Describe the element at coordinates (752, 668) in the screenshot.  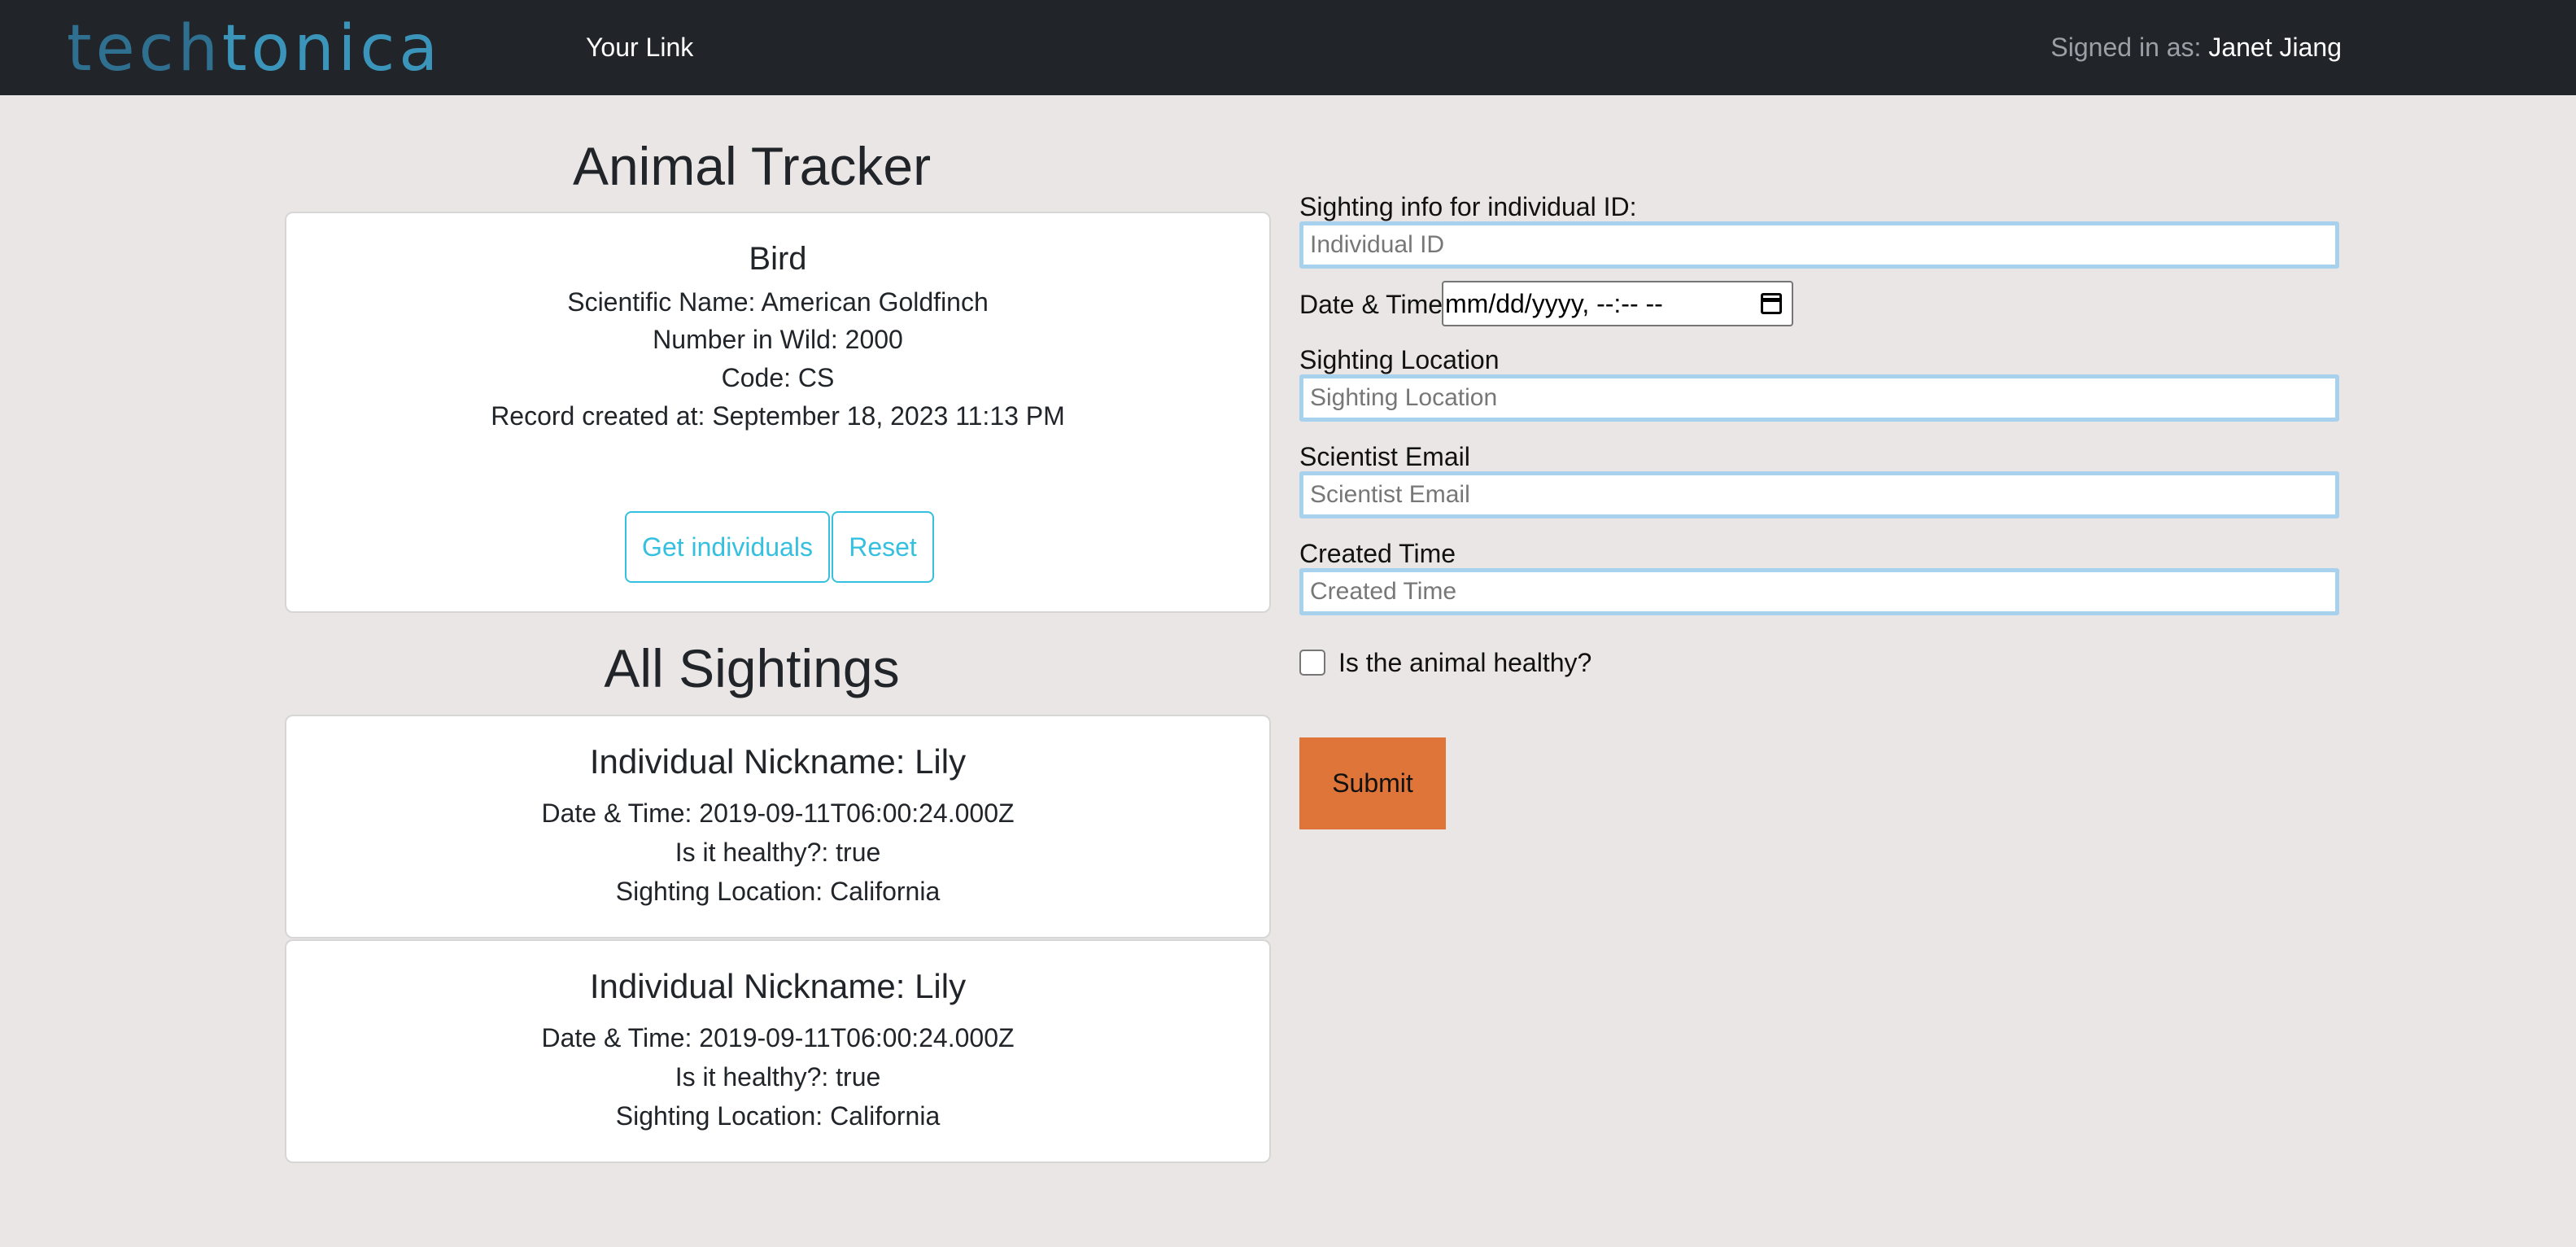
I see `sightings-heading: All Sightings` at that location.